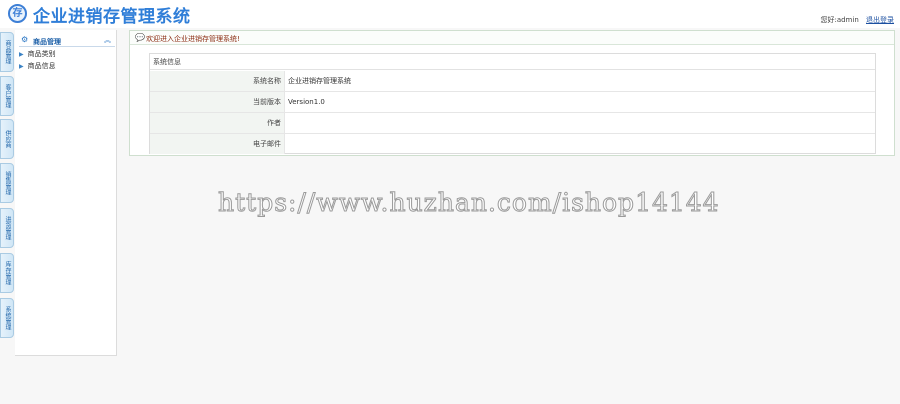 The width and height of the screenshot is (900, 404). I want to click on row-value: 企业进销存管理系统, so click(579, 81).